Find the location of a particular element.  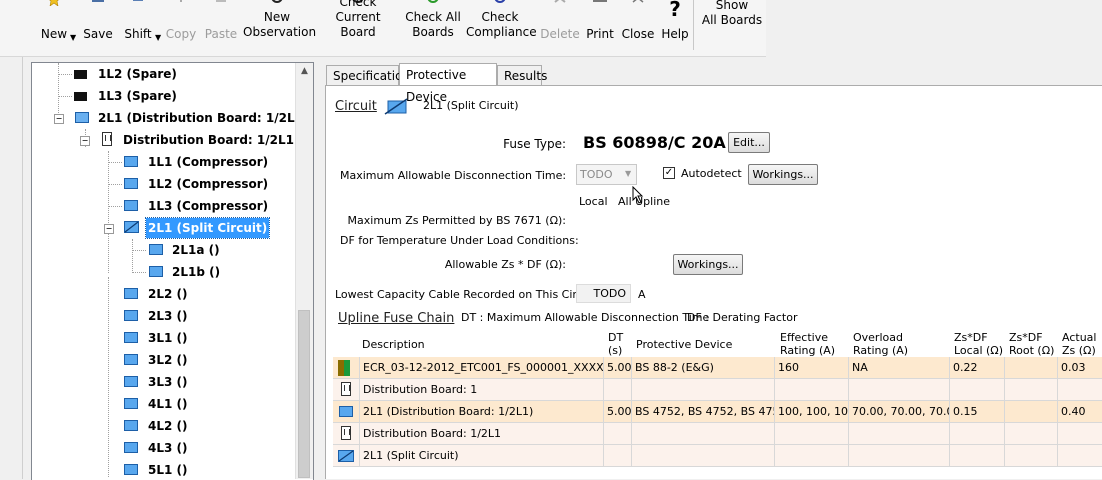

check-current-board-label-1: Check Current is located at coordinates (358, 12).